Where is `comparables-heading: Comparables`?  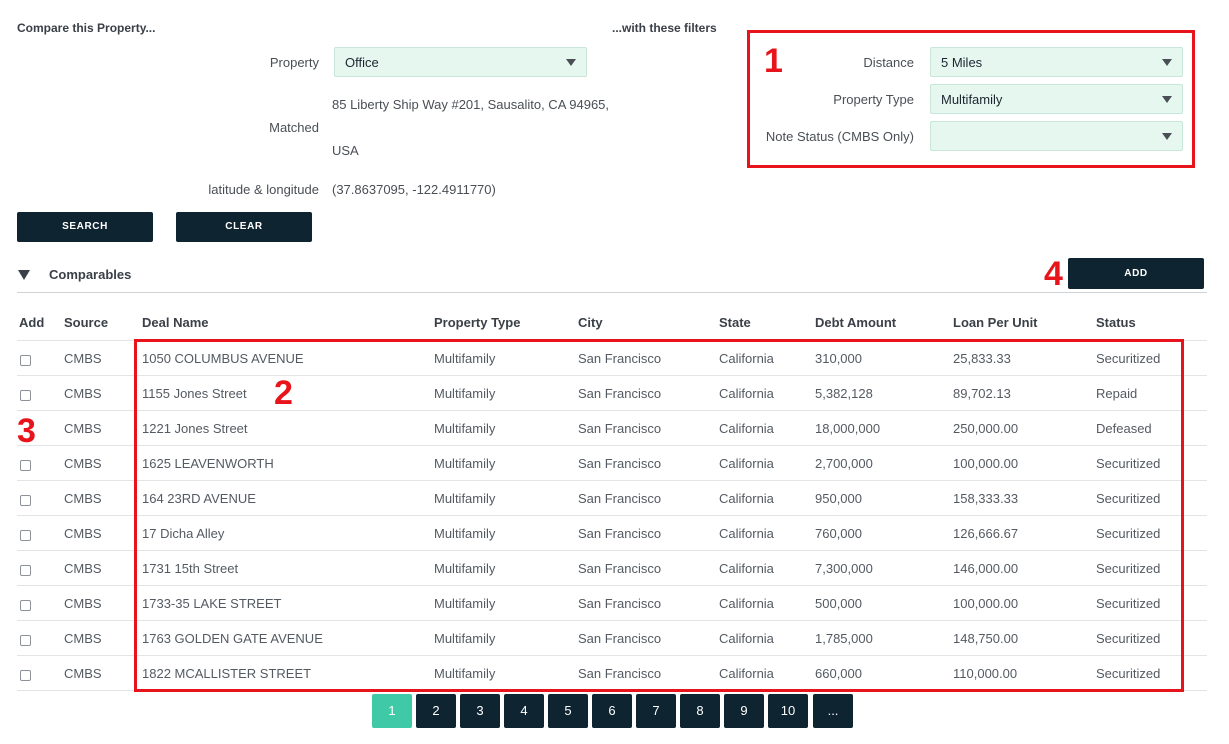
comparables-heading: Comparables is located at coordinates (90, 274).